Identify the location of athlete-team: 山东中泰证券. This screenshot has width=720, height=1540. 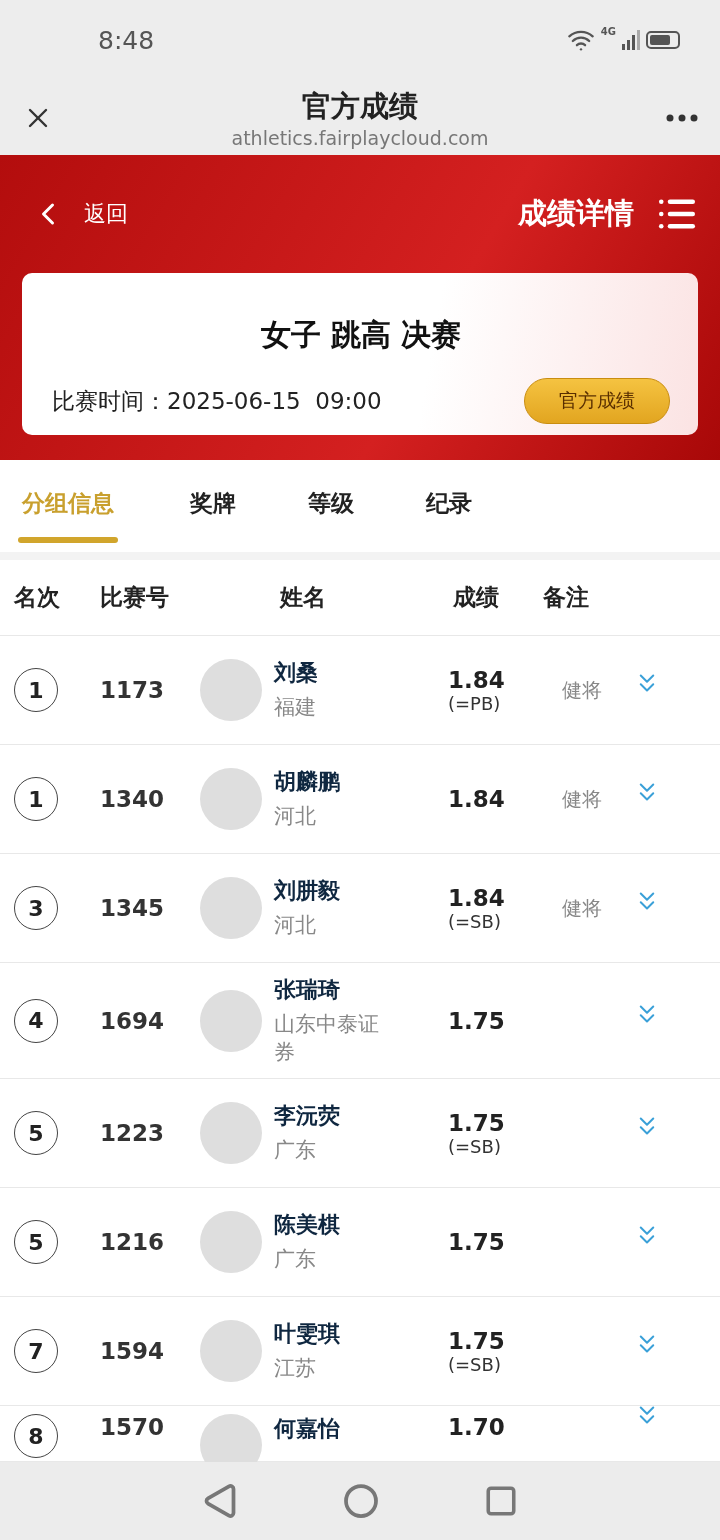
(327, 1038).